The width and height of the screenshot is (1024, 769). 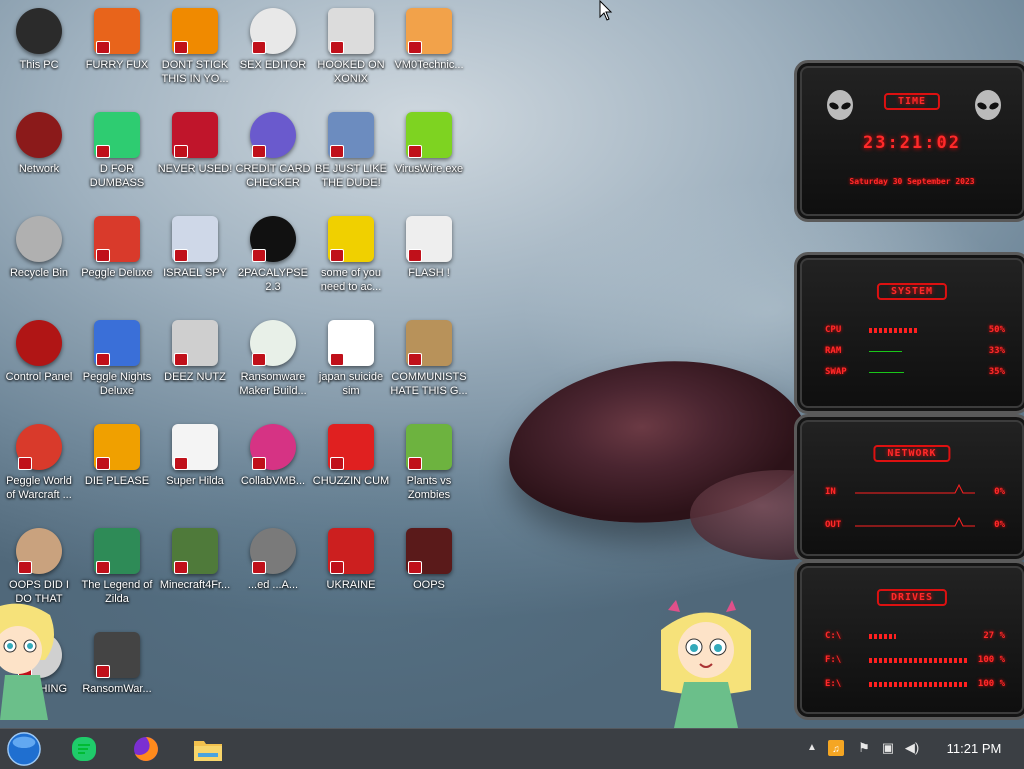 What do you see at coordinates (991, 684) in the screenshot?
I see `drives-row-value: 100 %` at bounding box center [991, 684].